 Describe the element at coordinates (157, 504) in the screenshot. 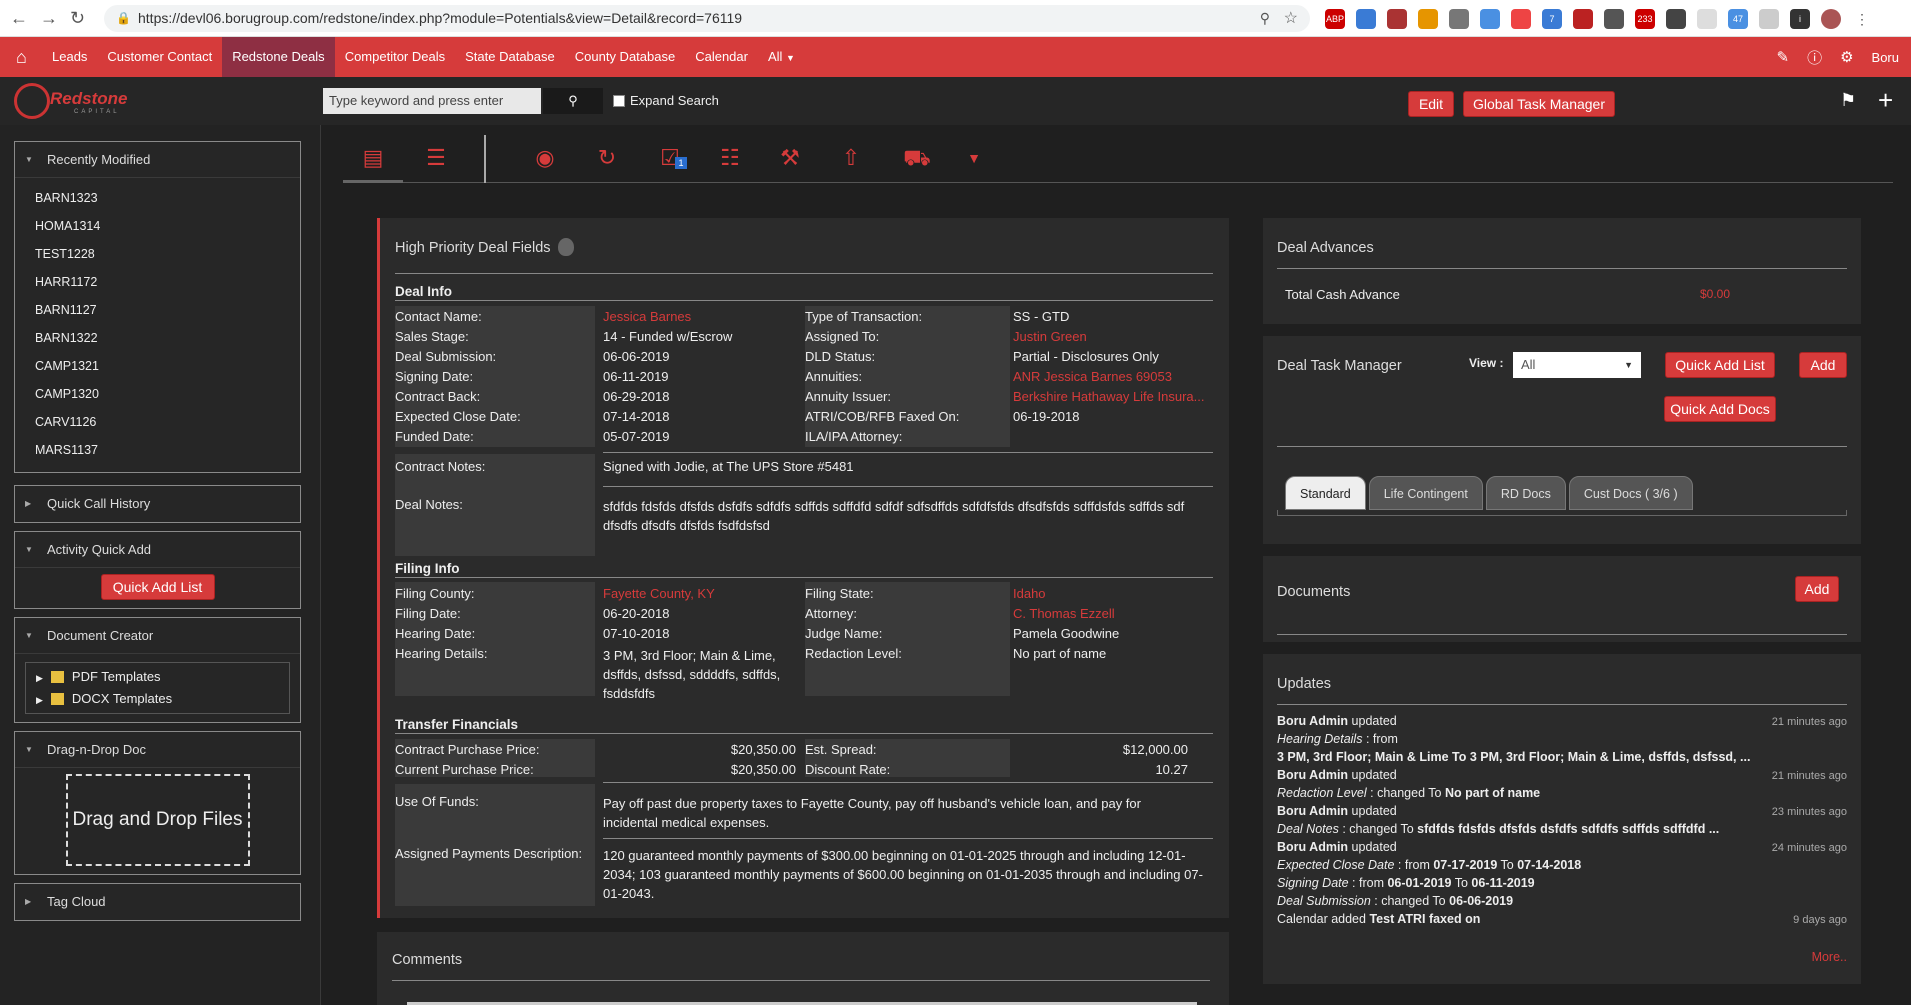

I see `quick-call-history-header: ▶ Quick Call History` at that location.